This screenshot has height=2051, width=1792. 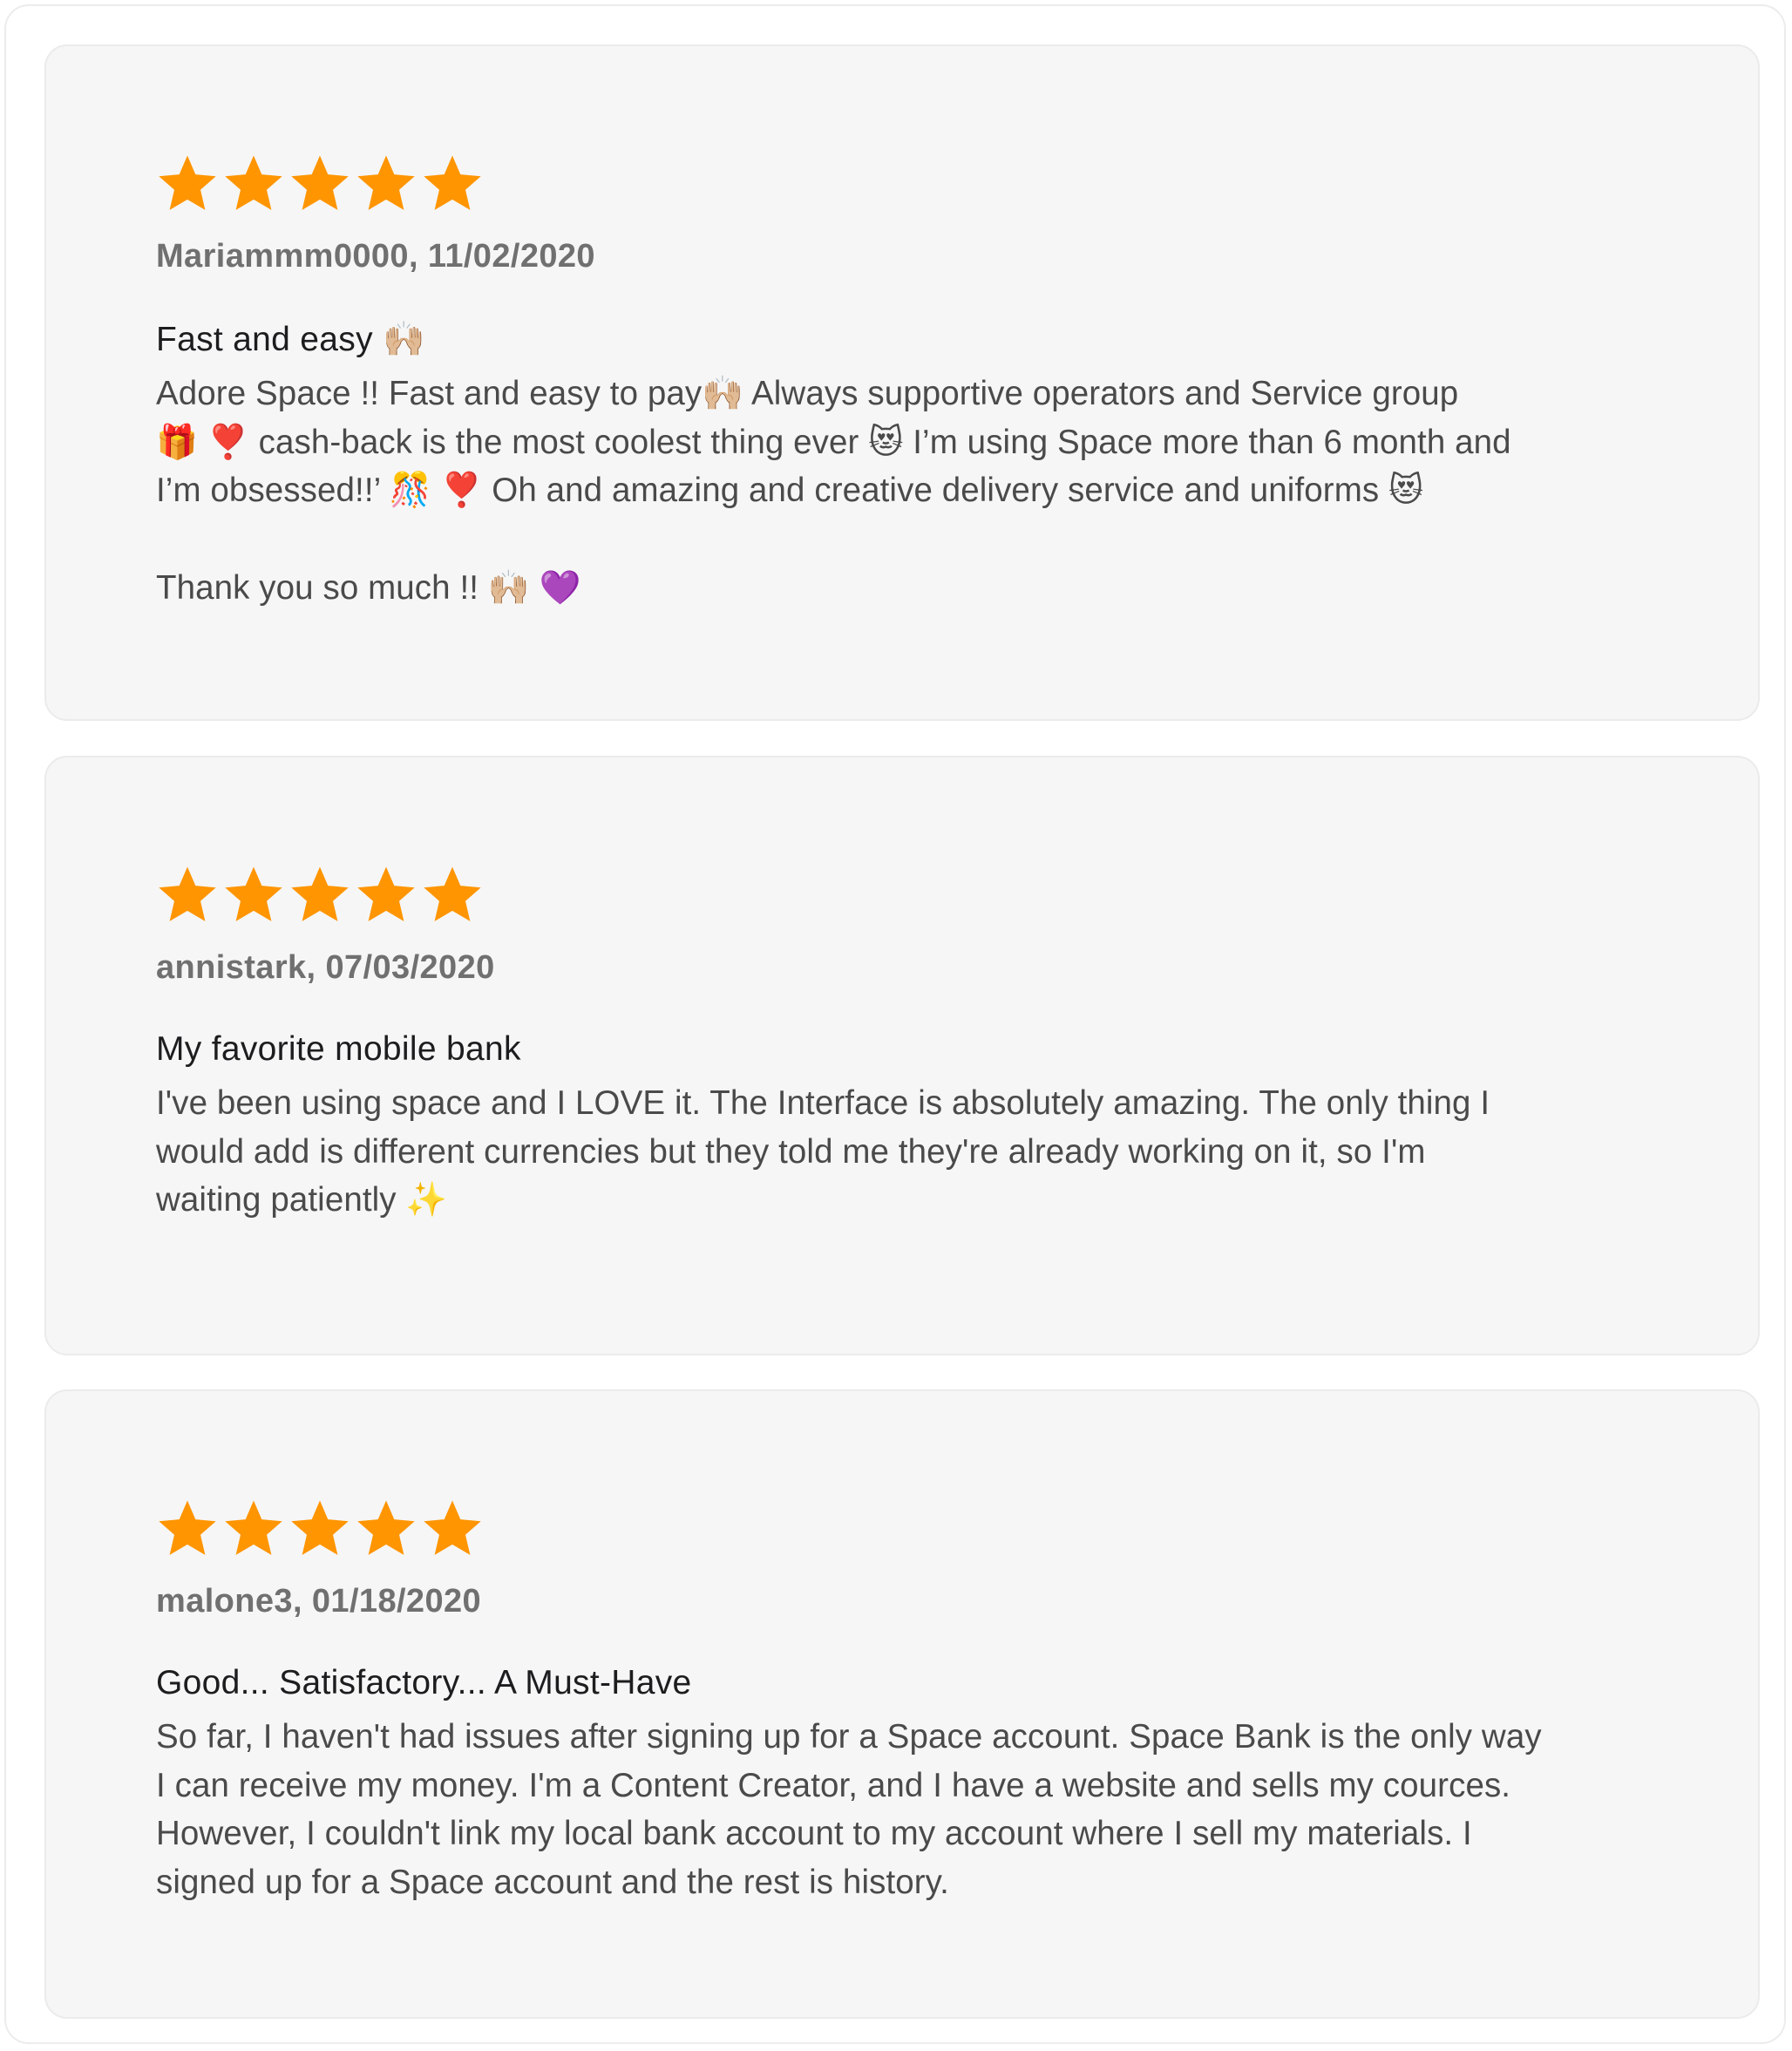 What do you see at coordinates (325, 967) in the screenshot?
I see `review-author-date: annistark, 07/03/2020` at bounding box center [325, 967].